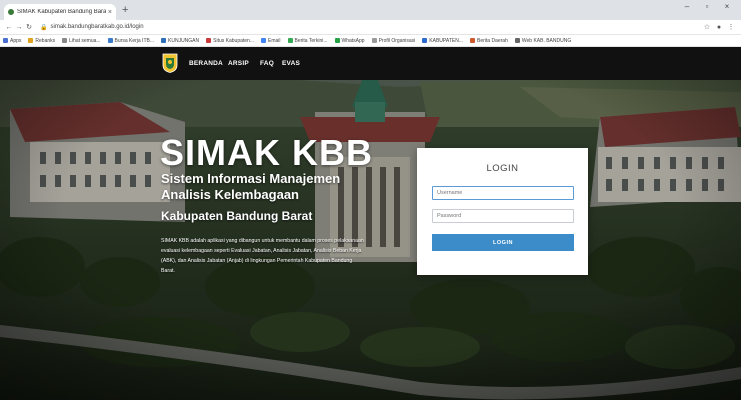 This screenshot has width=741, height=400. What do you see at coordinates (502, 168) in the screenshot?
I see `login-title: LOGIN` at bounding box center [502, 168].